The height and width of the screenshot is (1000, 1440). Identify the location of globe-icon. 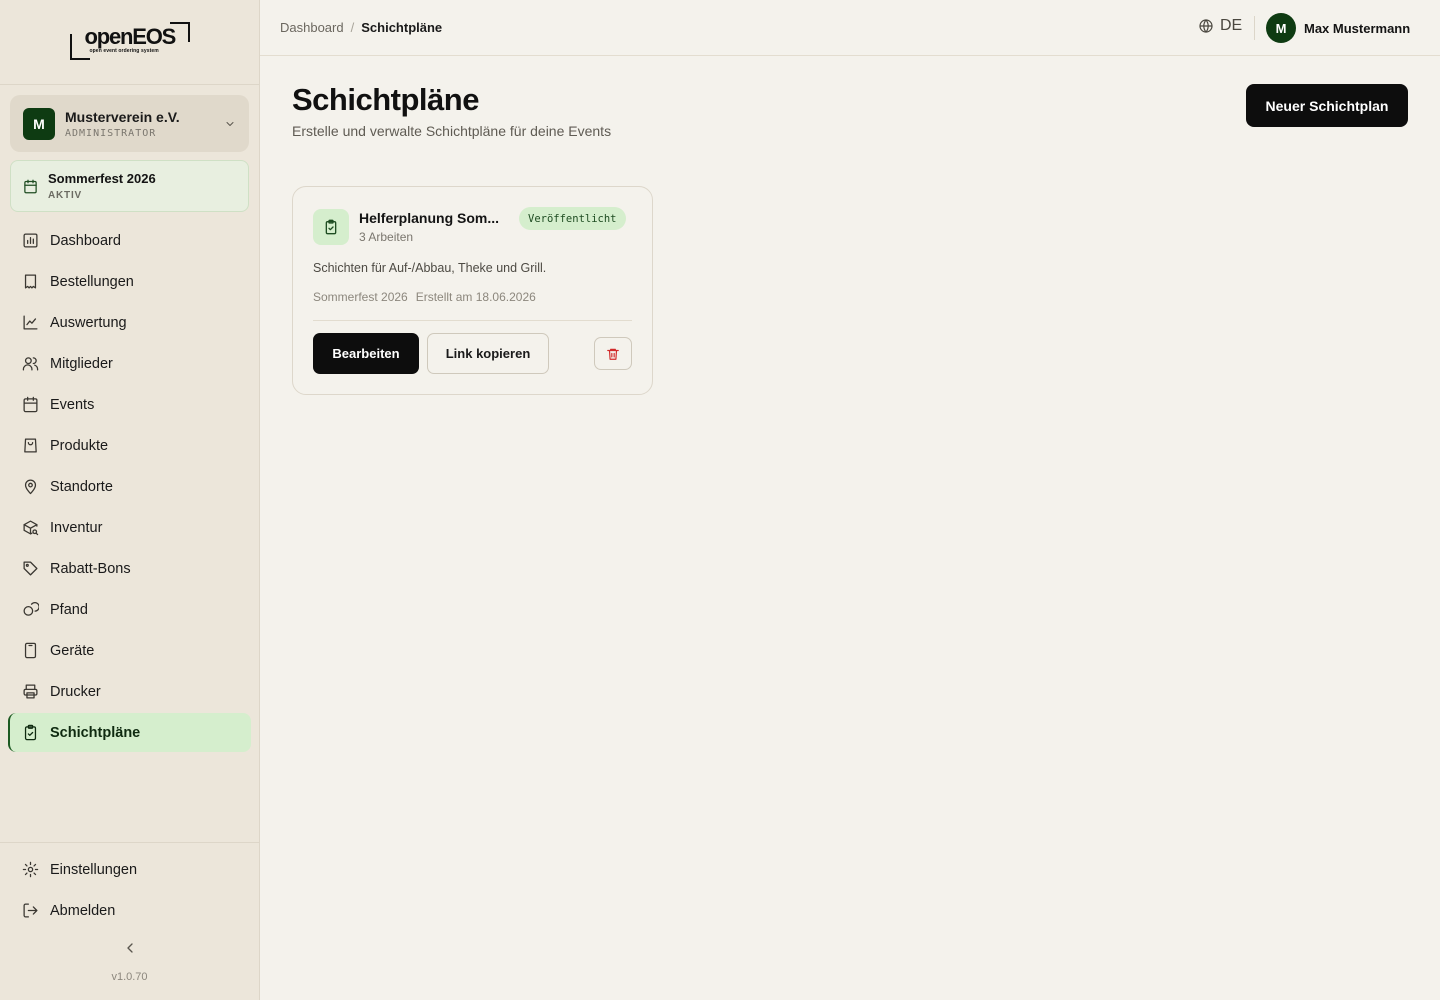
(1206, 26).